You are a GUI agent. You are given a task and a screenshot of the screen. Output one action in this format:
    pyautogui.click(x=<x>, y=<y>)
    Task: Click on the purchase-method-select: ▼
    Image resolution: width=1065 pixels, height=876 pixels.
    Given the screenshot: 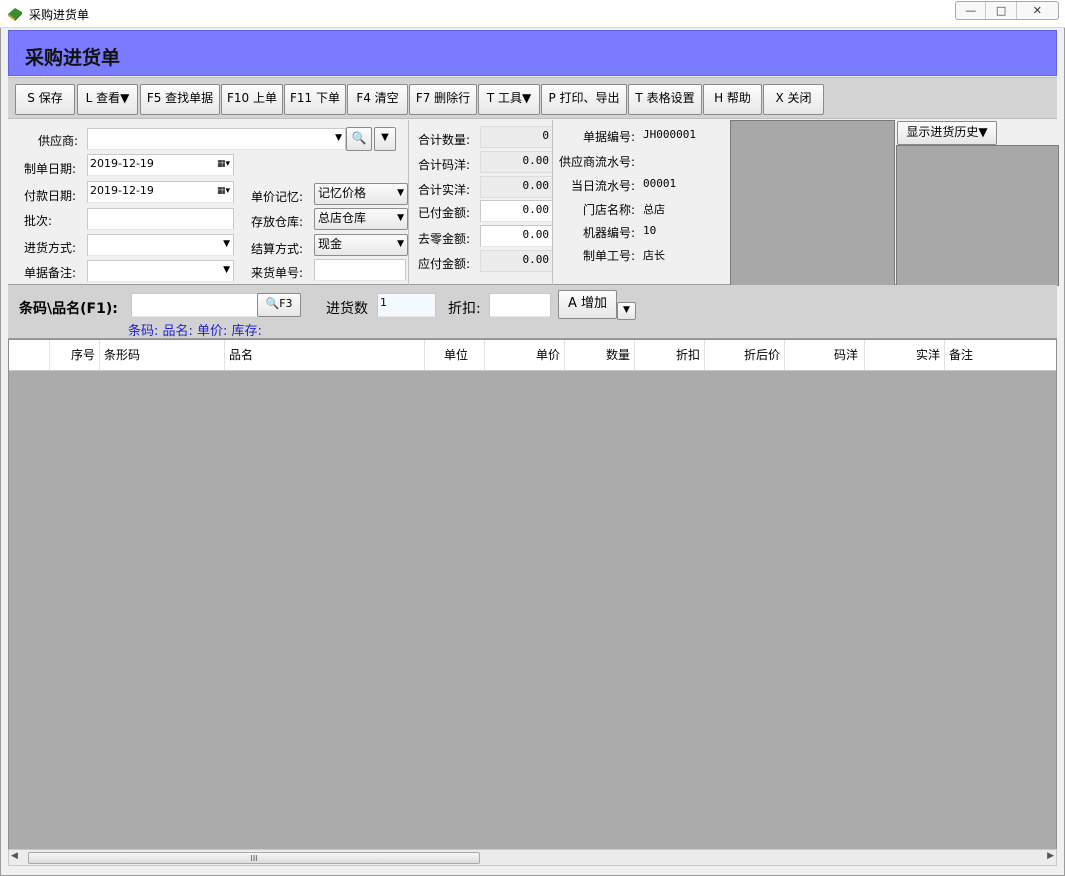 What is the action you would take?
    pyautogui.click(x=160, y=245)
    